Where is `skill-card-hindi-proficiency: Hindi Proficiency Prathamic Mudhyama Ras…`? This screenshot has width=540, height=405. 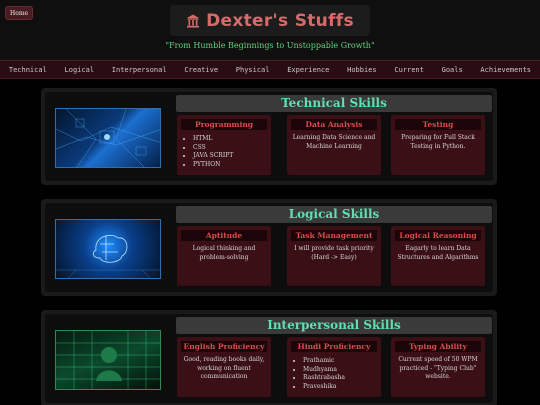 skill-card-hindi-proficiency: Hindi Proficiency Prathamic Mudhyama Ras… is located at coordinates (334, 367).